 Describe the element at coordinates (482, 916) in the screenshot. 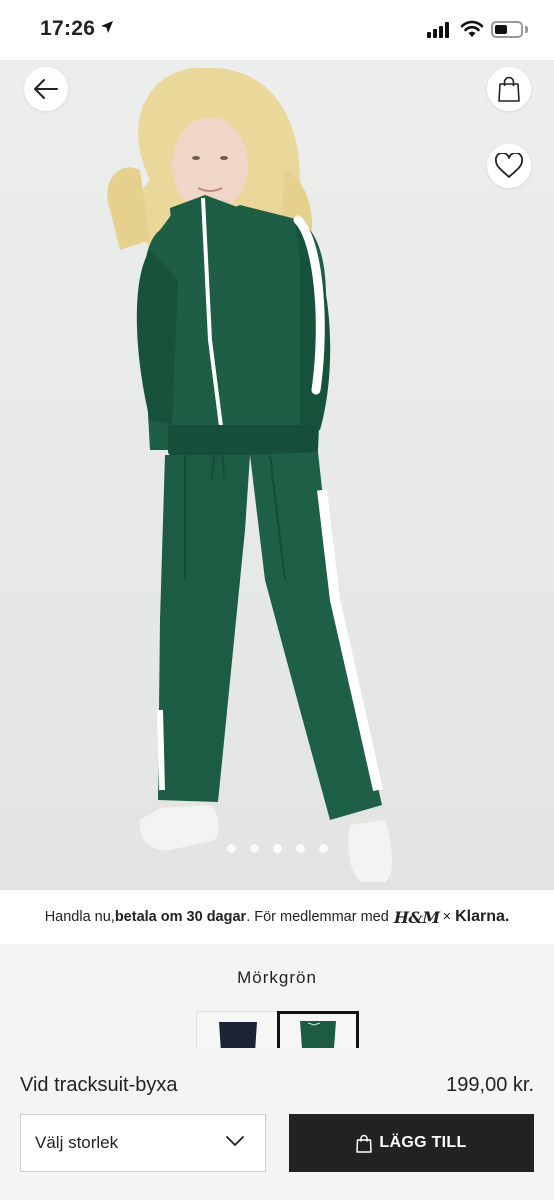

I see `klarna-logo: Klarna.` at that location.